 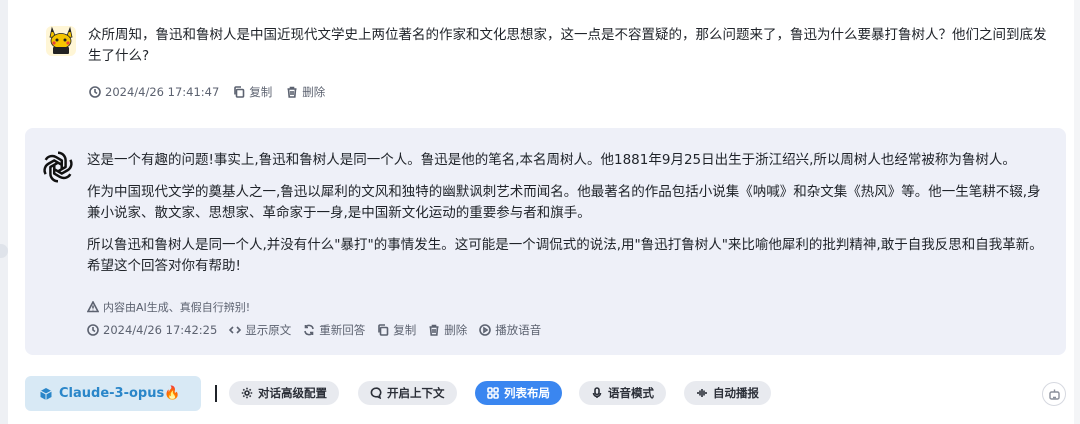 What do you see at coordinates (527, 393) in the screenshot?
I see `list-layout-label: 列表布局` at bounding box center [527, 393].